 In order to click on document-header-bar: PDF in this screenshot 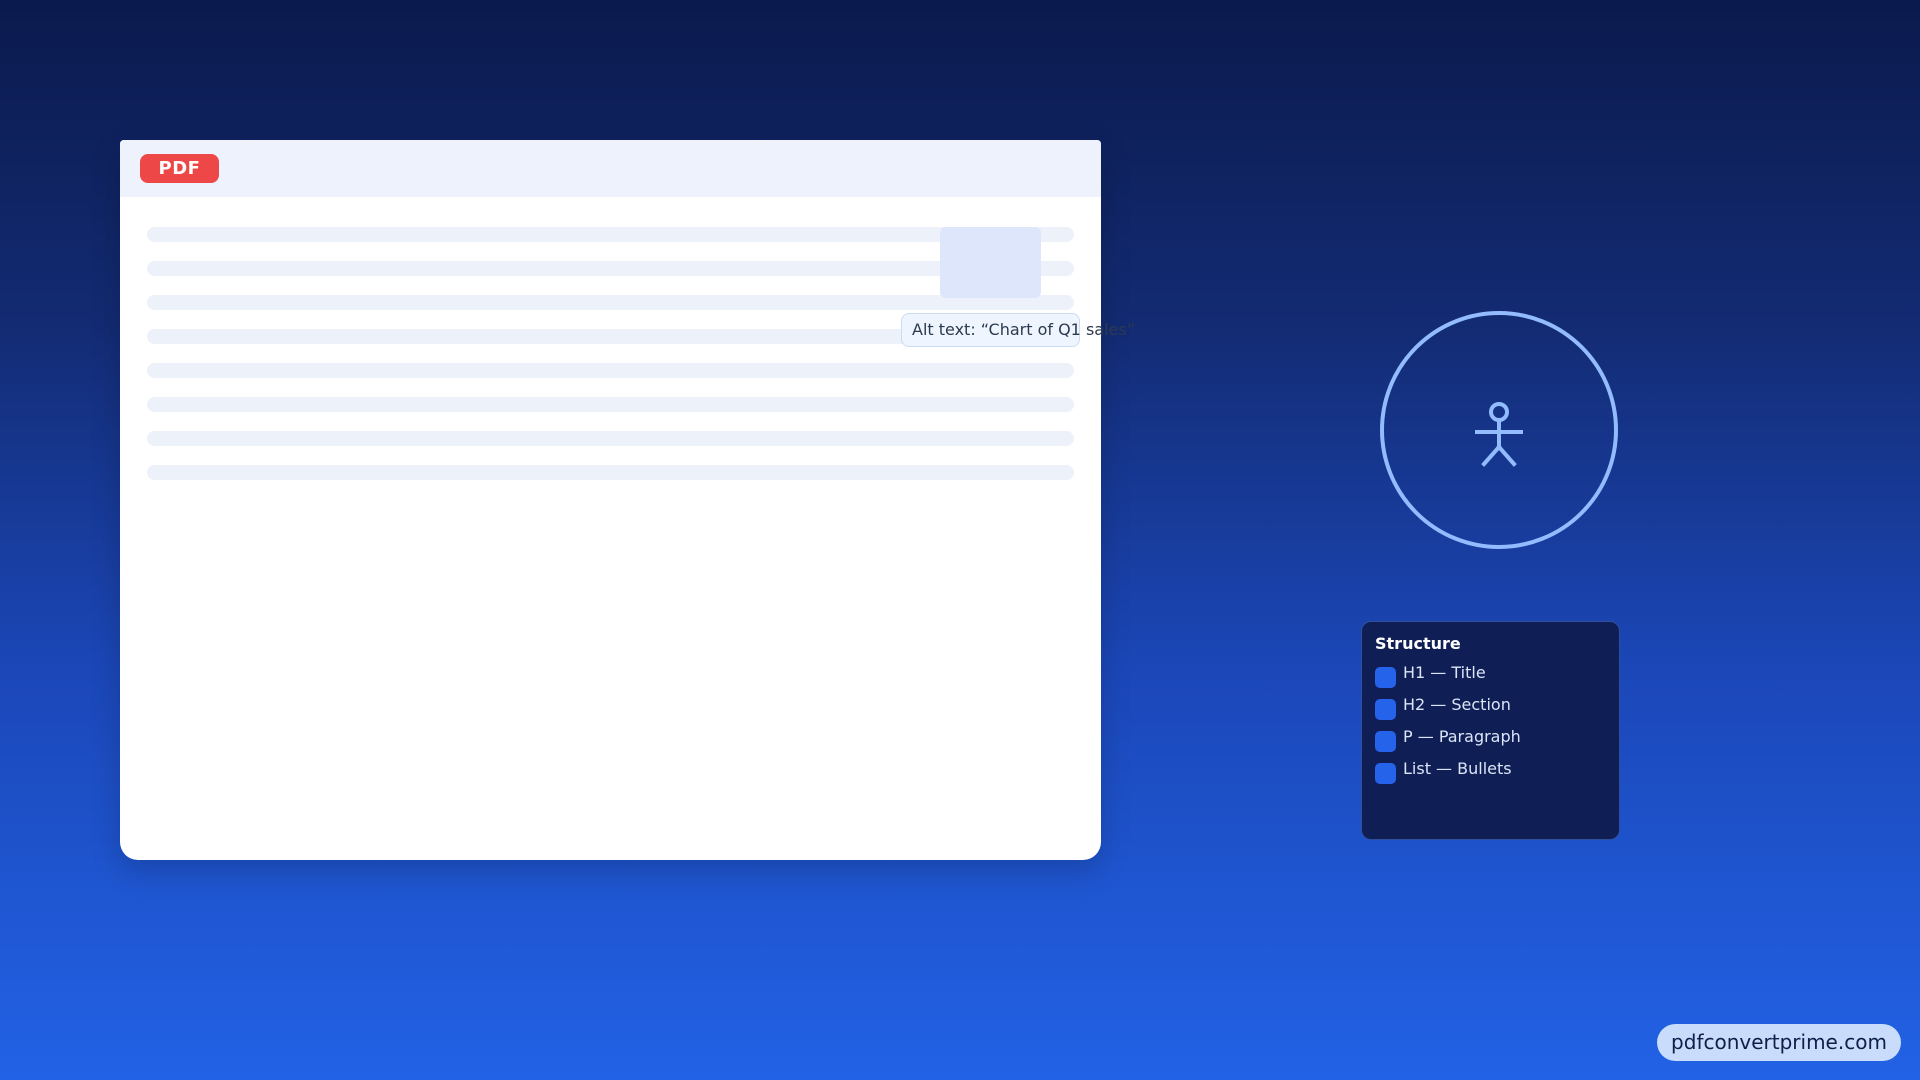, I will do `click(610, 168)`.